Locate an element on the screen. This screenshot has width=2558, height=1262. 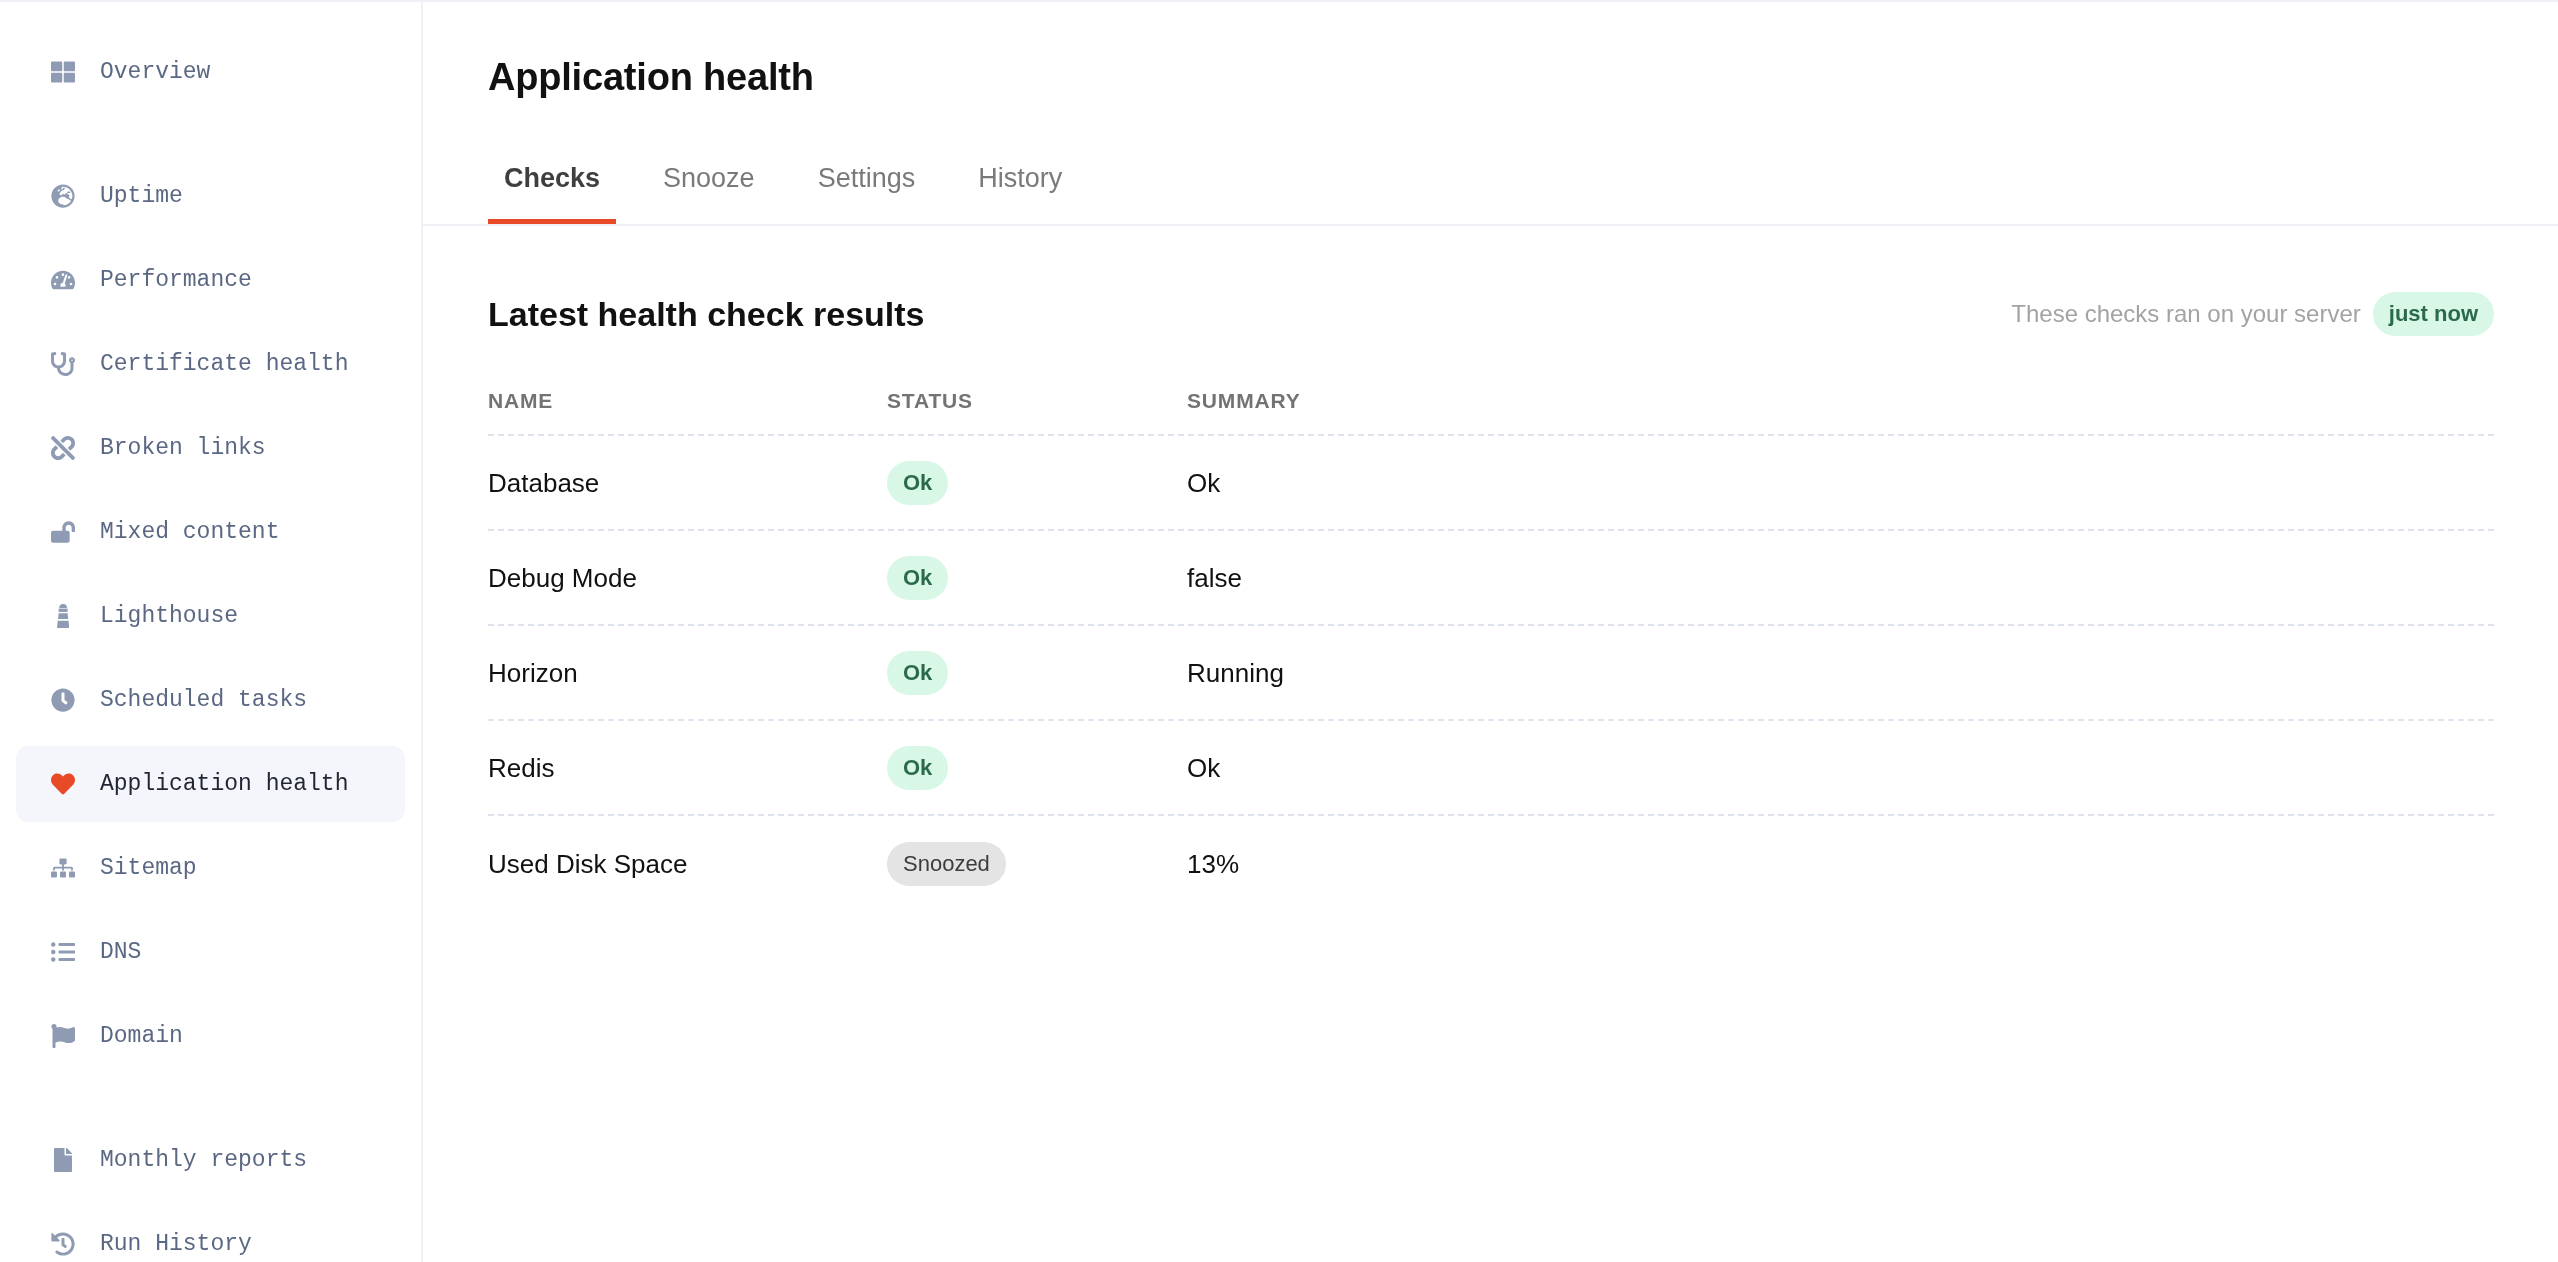
sidebar-item: Uptime is located at coordinates (210, 196).